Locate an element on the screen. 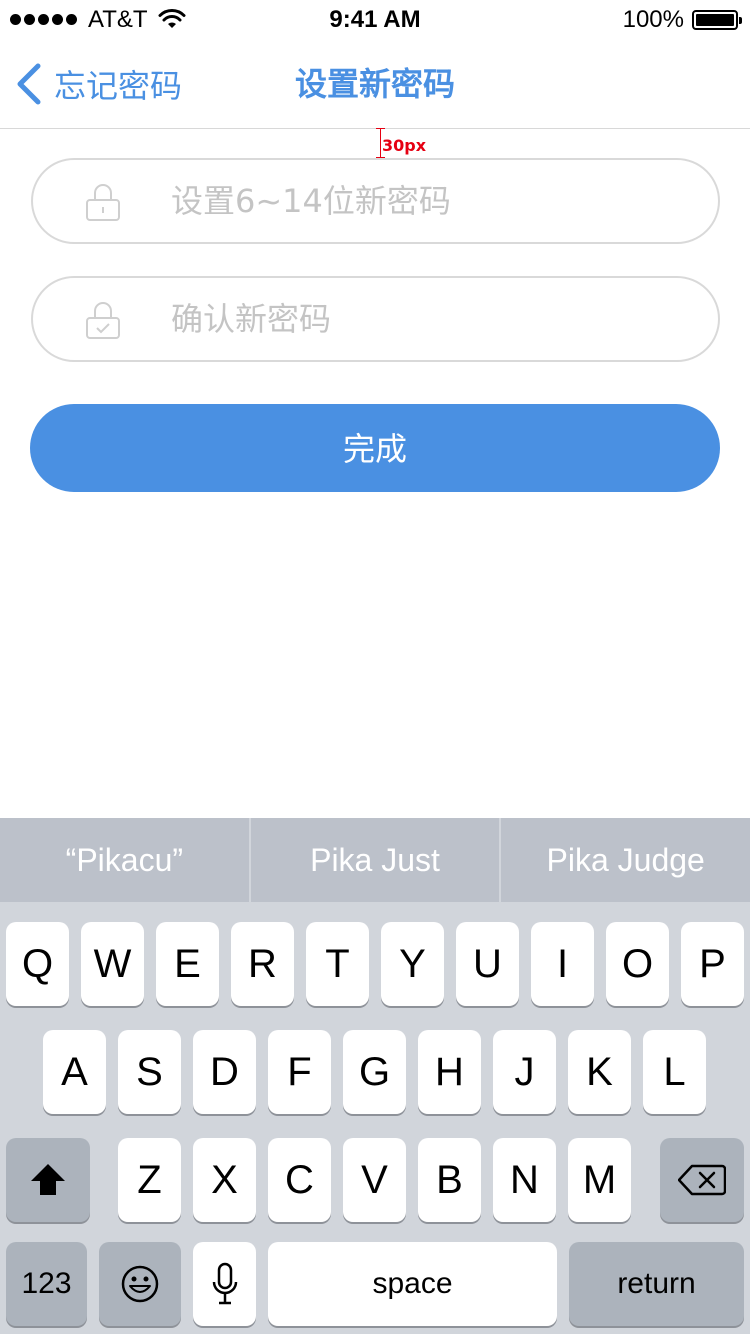  return-key: return is located at coordinates (656, 1284).